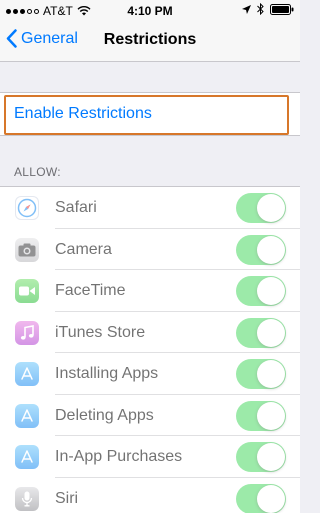  What do you see at coordinates (76, 207) in the screenshot?
I see `list-item-label: Safari` at bounding box center [76, 207].